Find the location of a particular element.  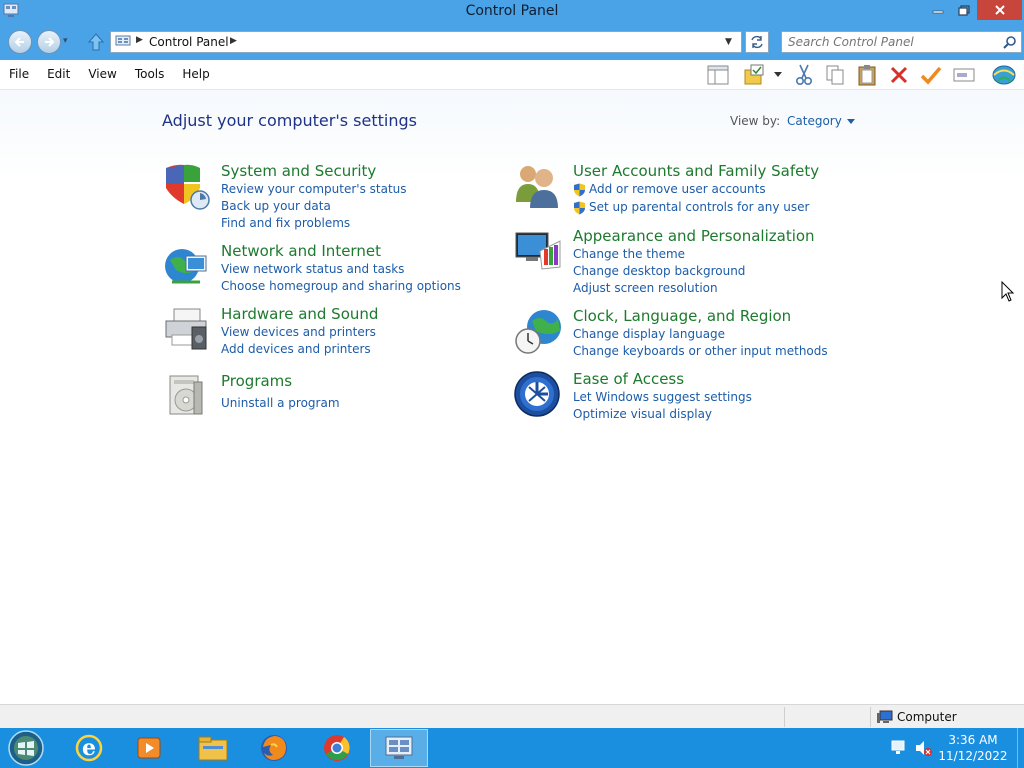

taskbar-media-player is located at coordinates (149, 748).